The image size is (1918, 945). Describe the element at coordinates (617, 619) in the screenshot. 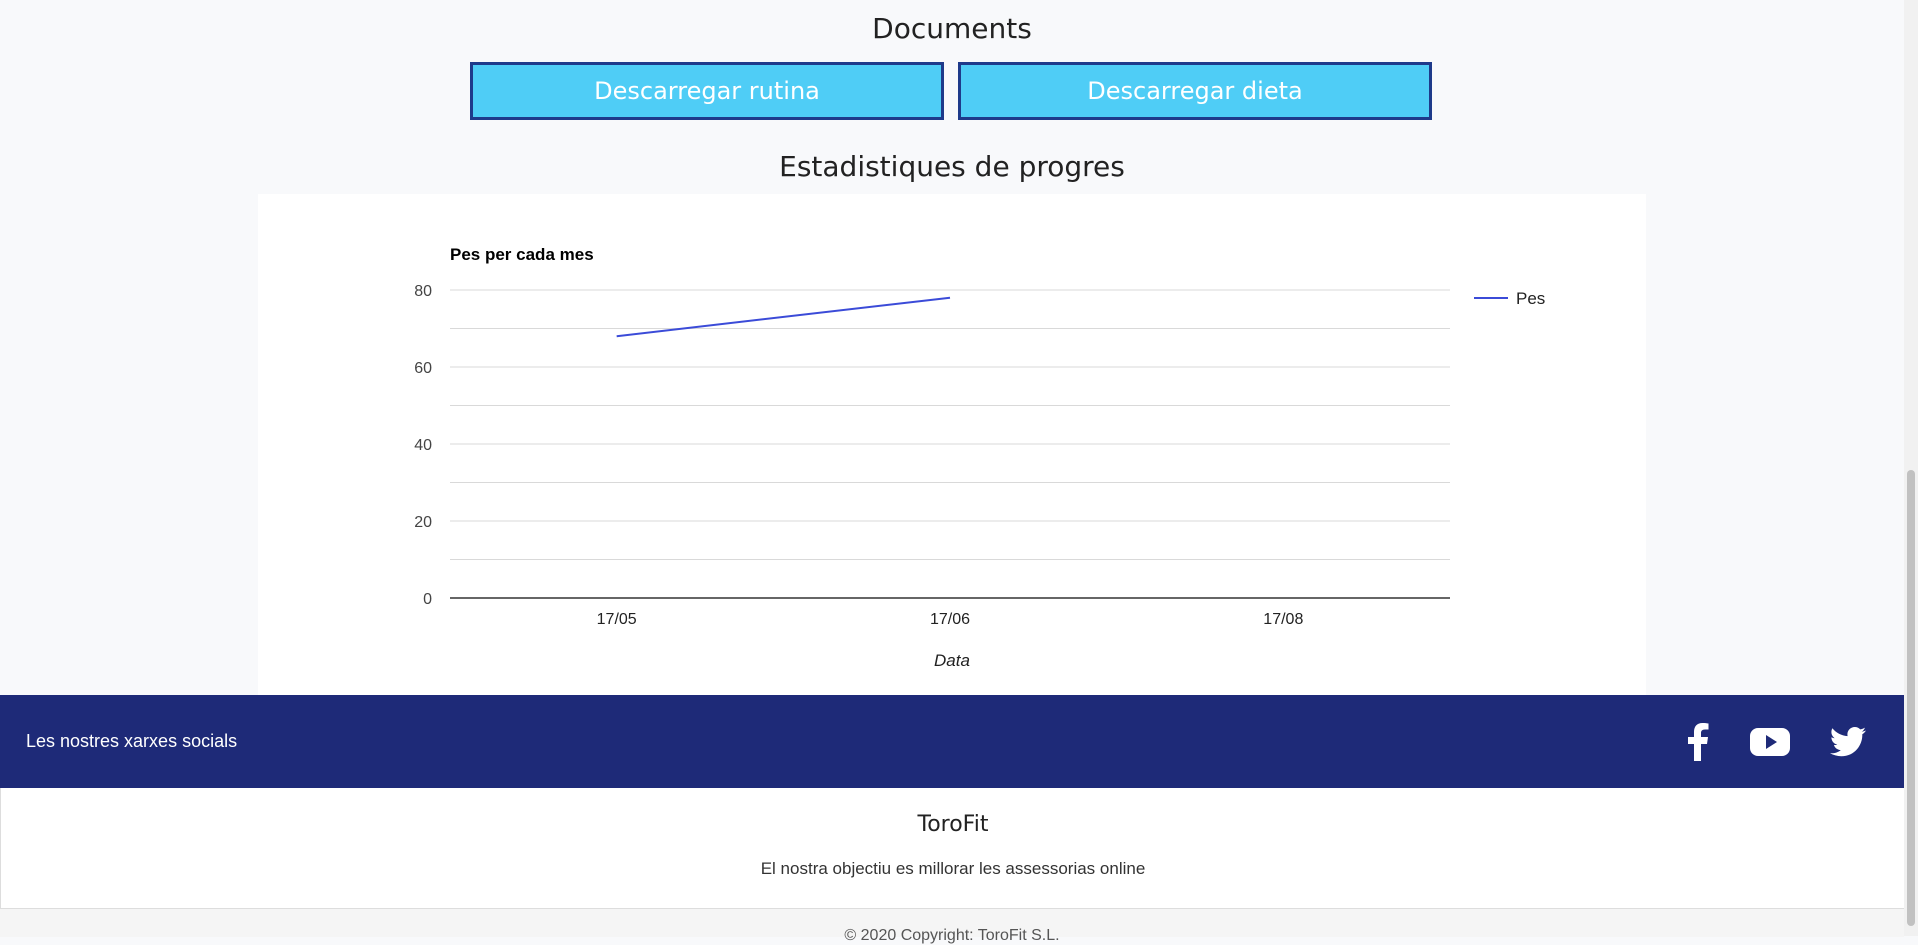

I see `x-tick-label: 17/05` at that location.